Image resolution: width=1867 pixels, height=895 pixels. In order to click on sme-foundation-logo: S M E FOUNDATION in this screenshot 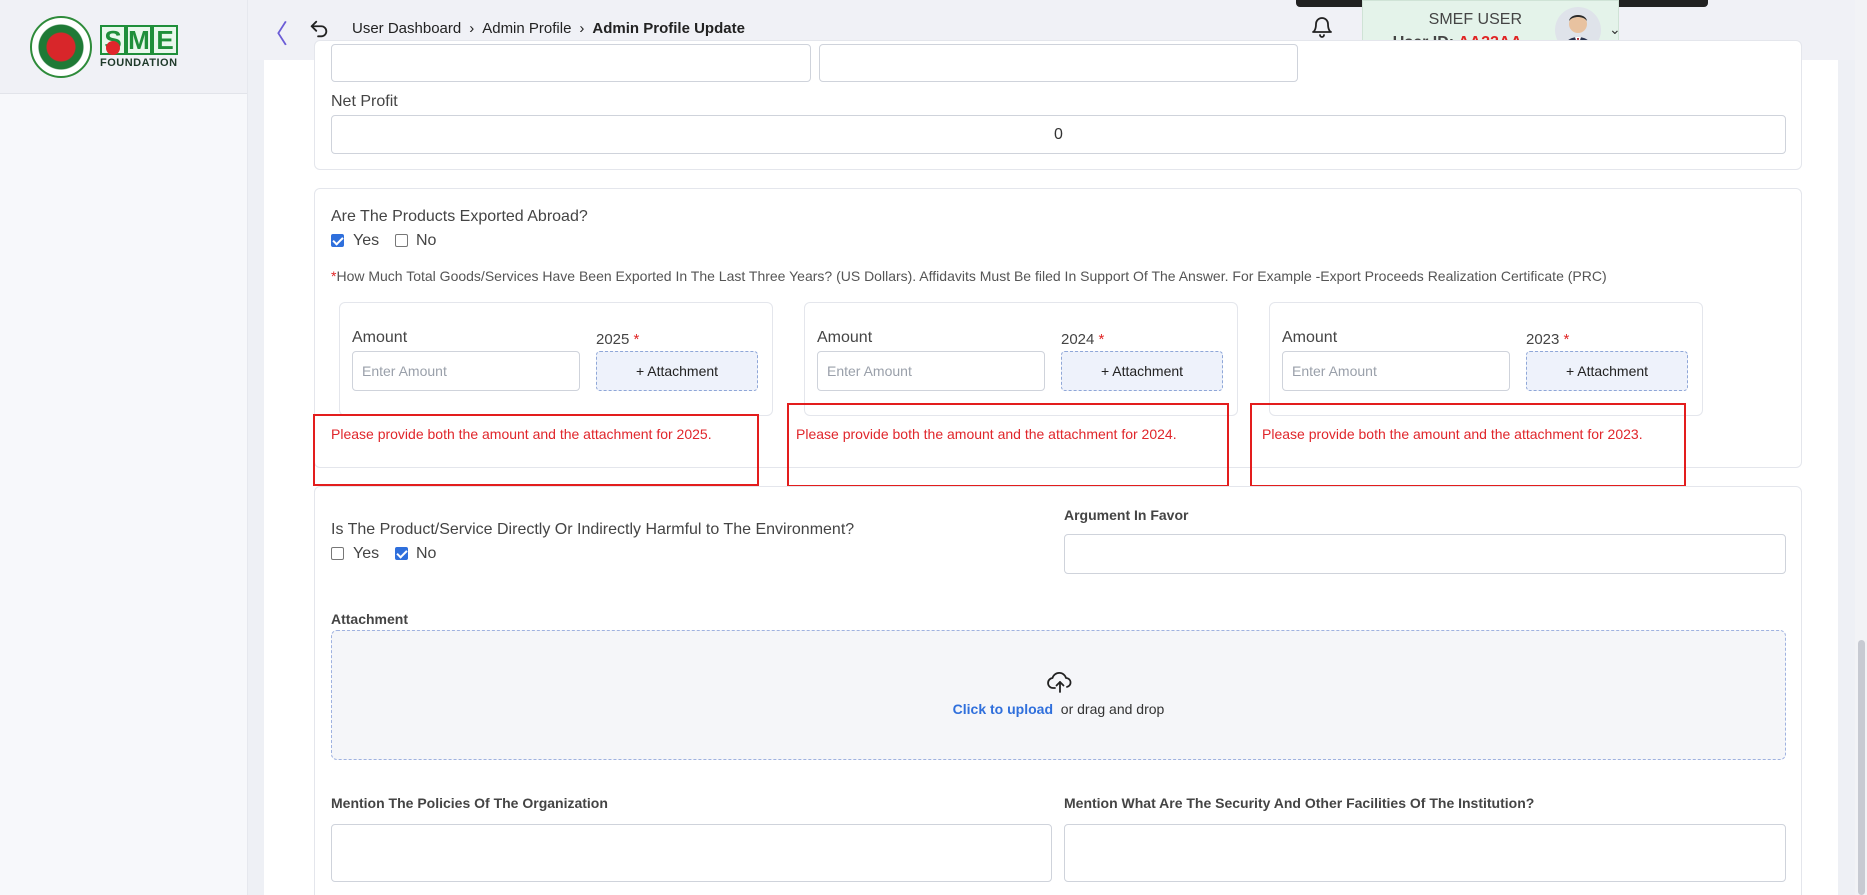, I will do `click(139, 46)`.